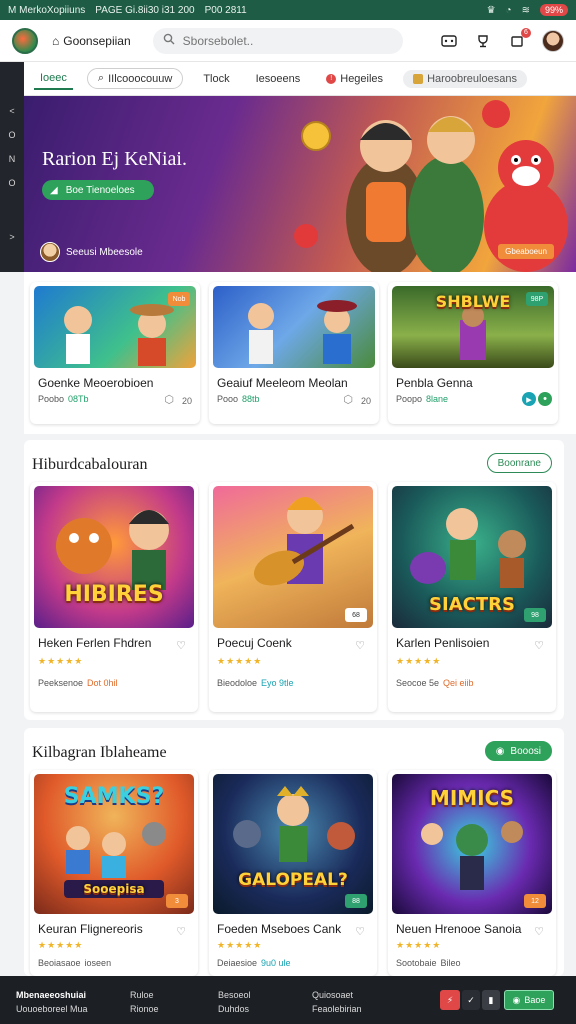 The height and width of the screenshot is (1024, 576). What do you see at coordinates (114, 159) in the screenshot?
I see `hero-title: Rarion Ej KeNiai.` at bounding box center [114, 159].